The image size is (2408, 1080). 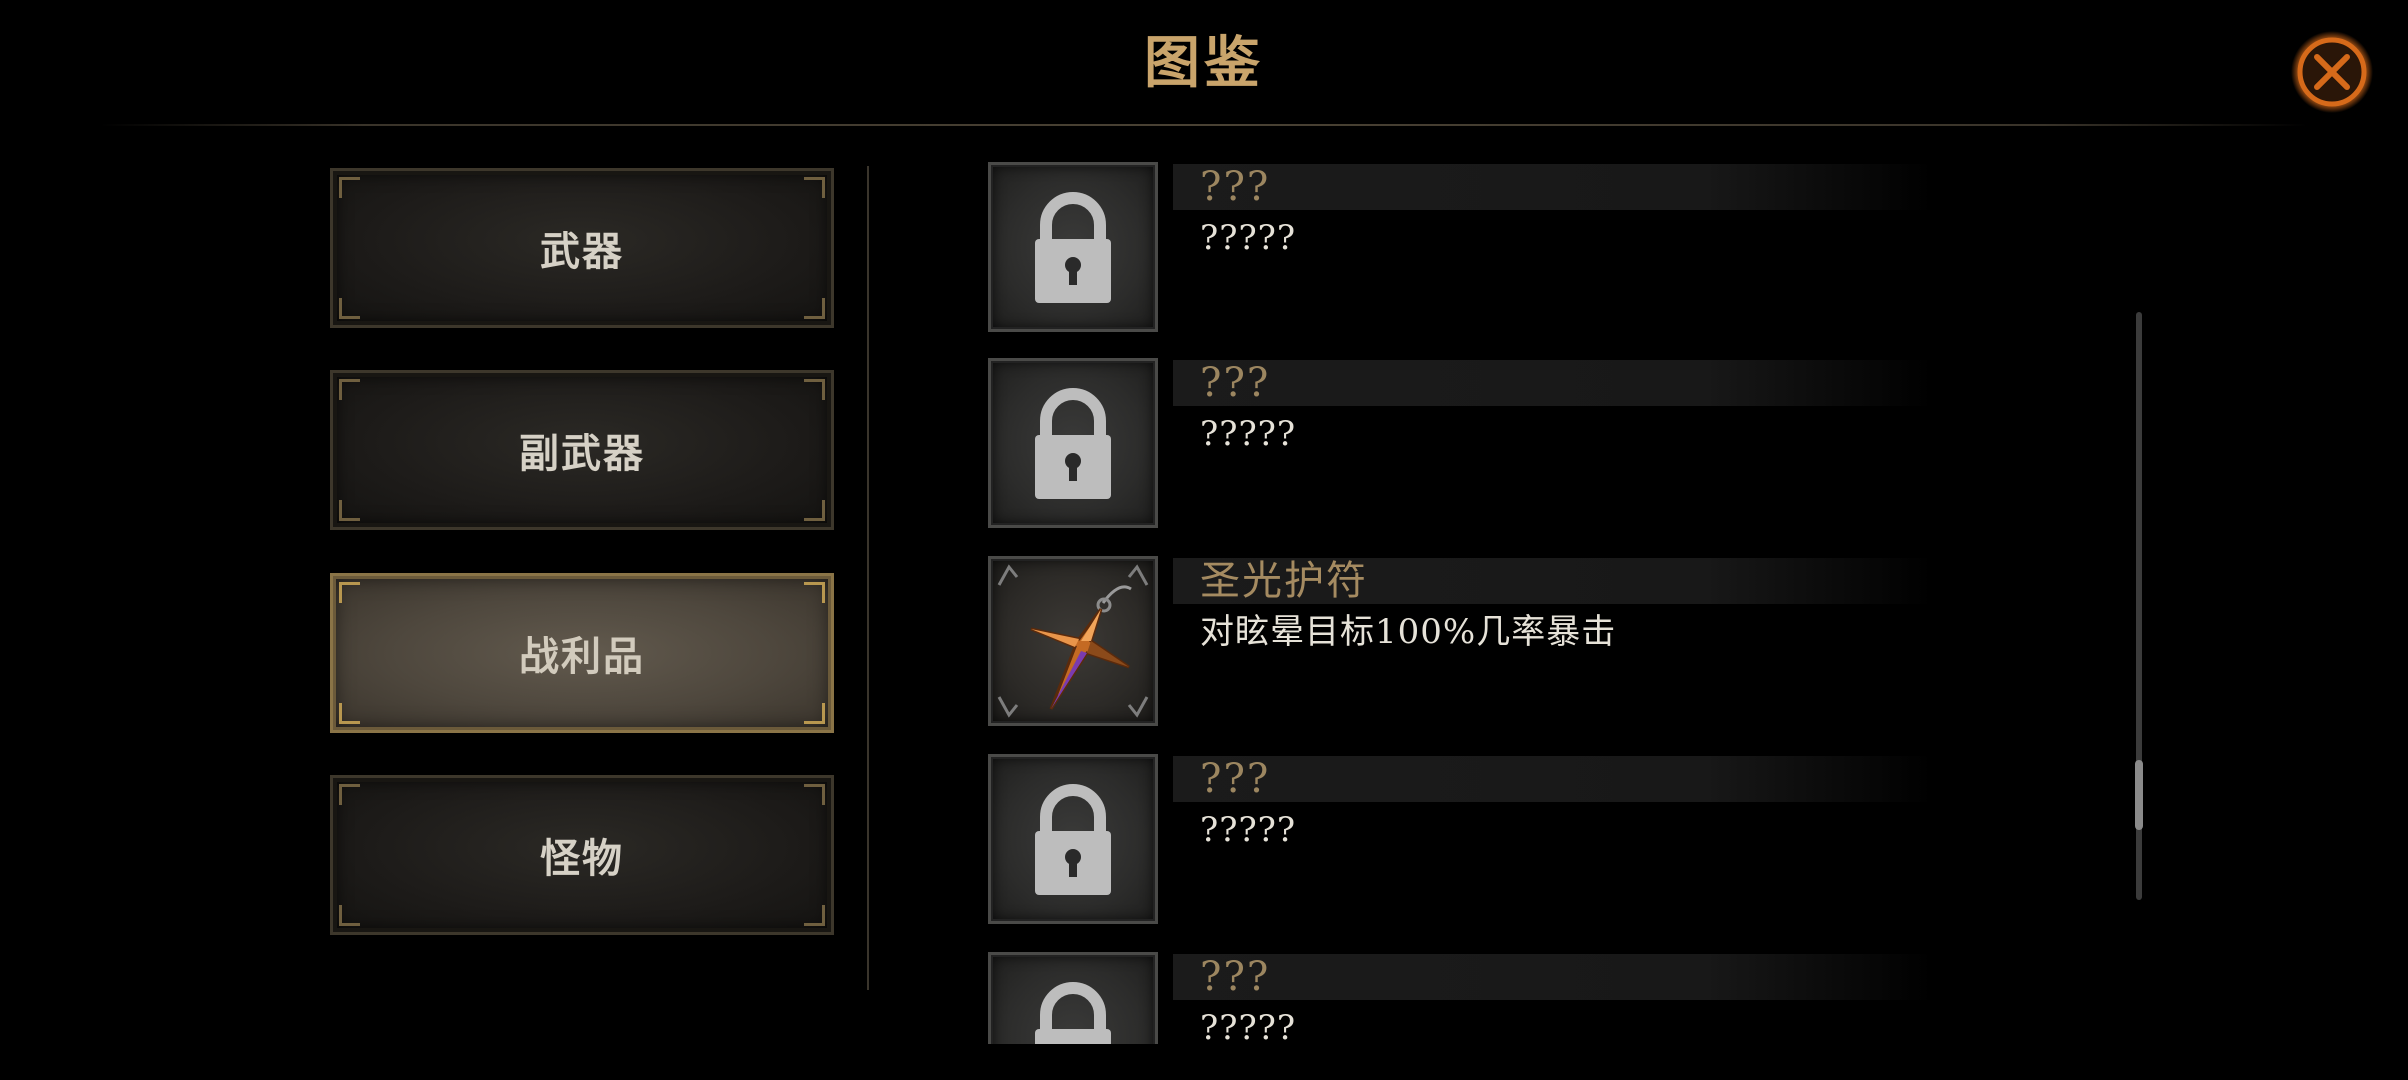 I want to click on tab-label: 副武器, so click(x=582, y=453).